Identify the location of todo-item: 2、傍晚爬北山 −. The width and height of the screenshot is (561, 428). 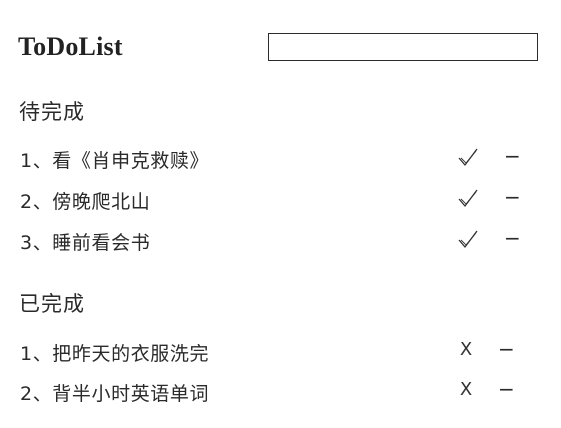
(280, 207).